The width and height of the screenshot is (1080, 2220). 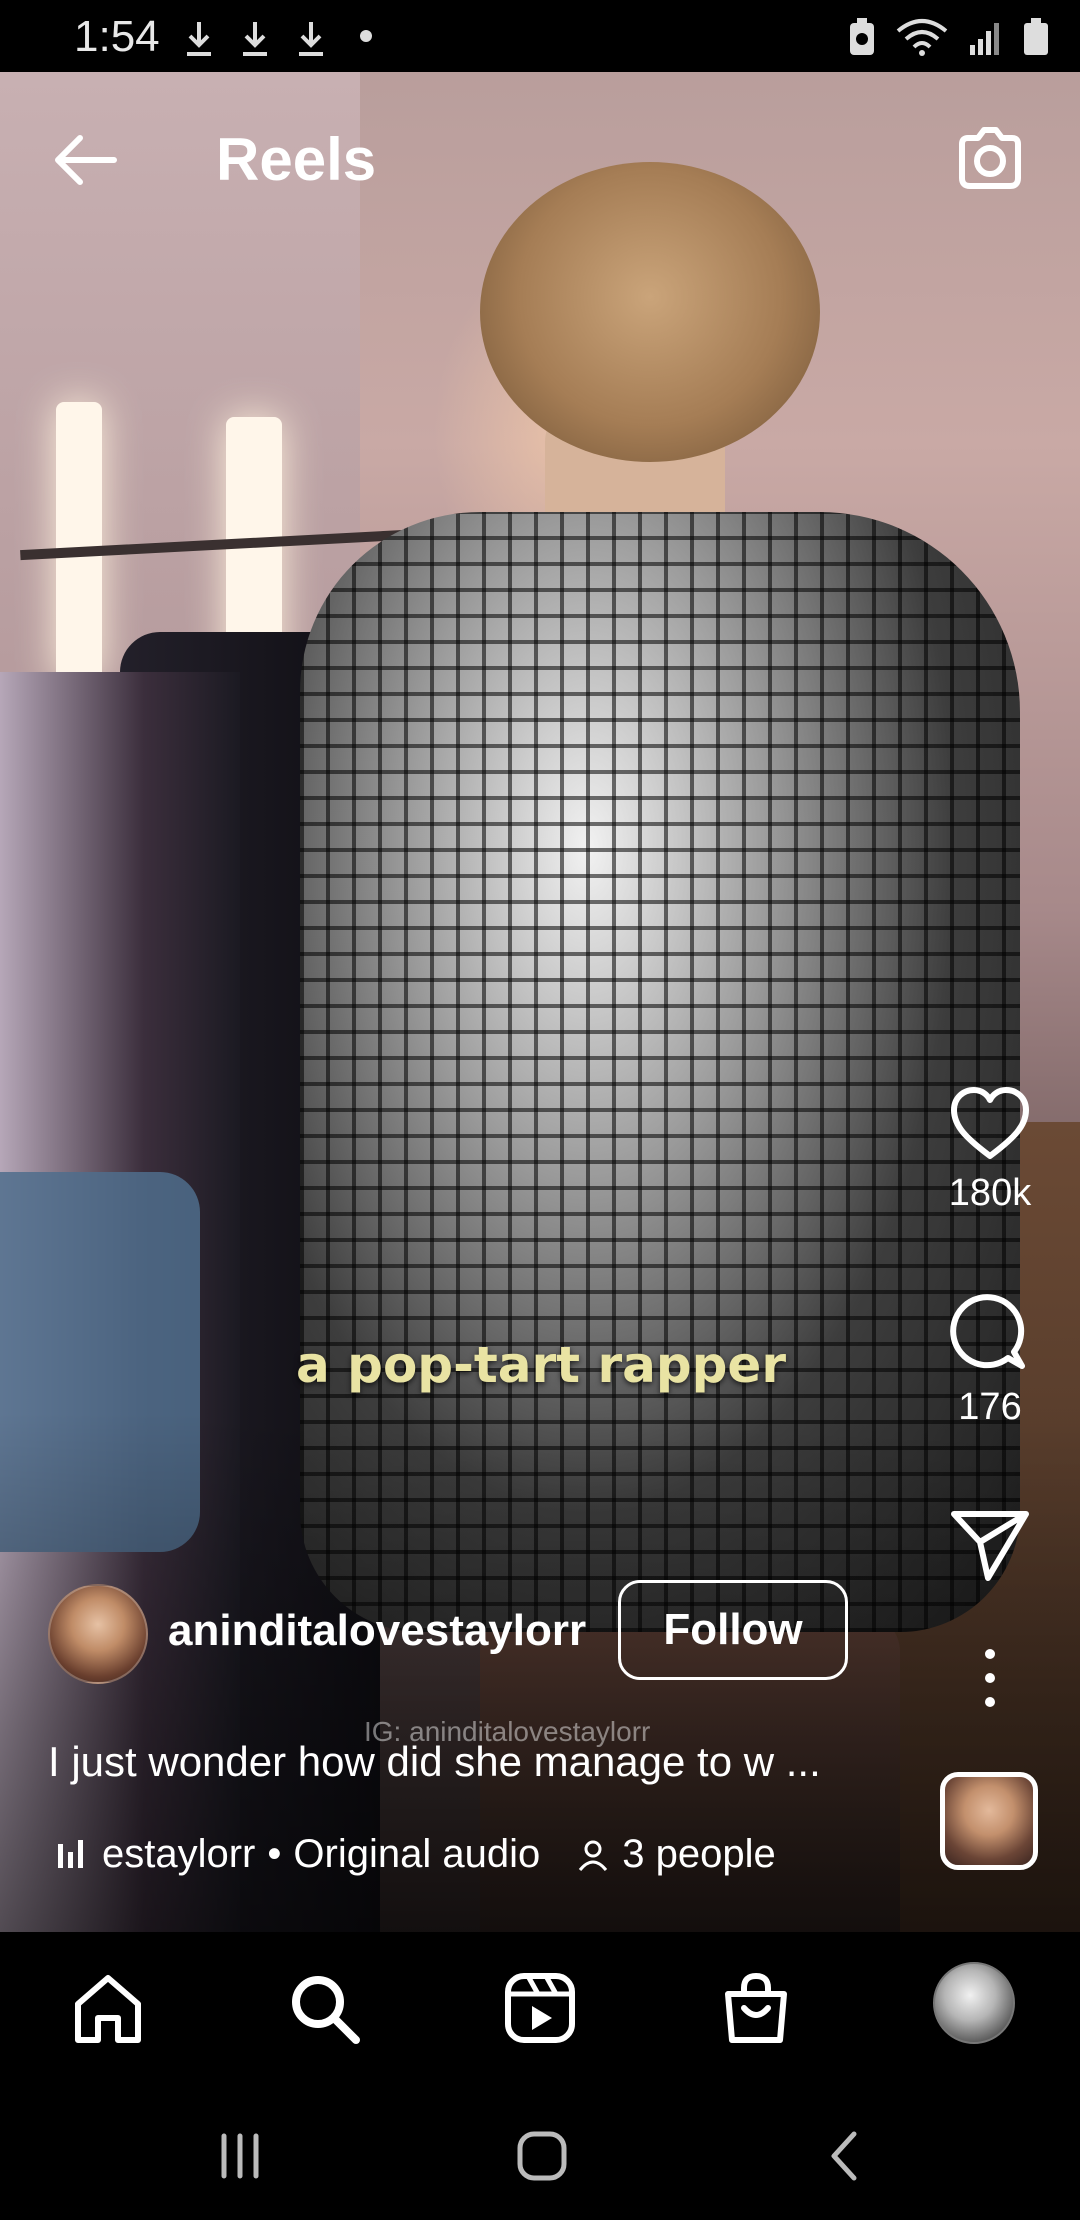 I want to click on more-vertical-icon, so click(x=990, y=1678).